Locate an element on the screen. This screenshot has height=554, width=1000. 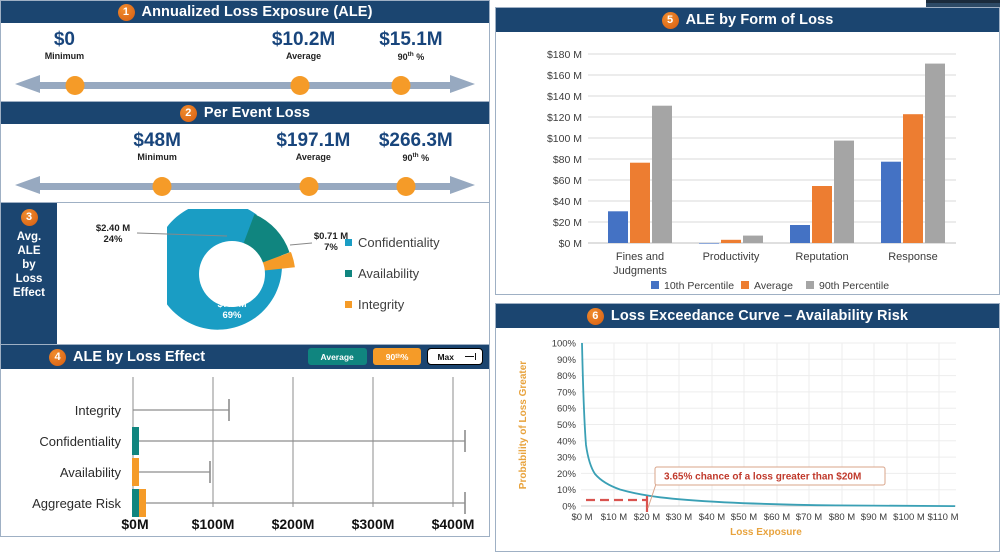
toggle-average: Average is located at coordinates (337, 356).